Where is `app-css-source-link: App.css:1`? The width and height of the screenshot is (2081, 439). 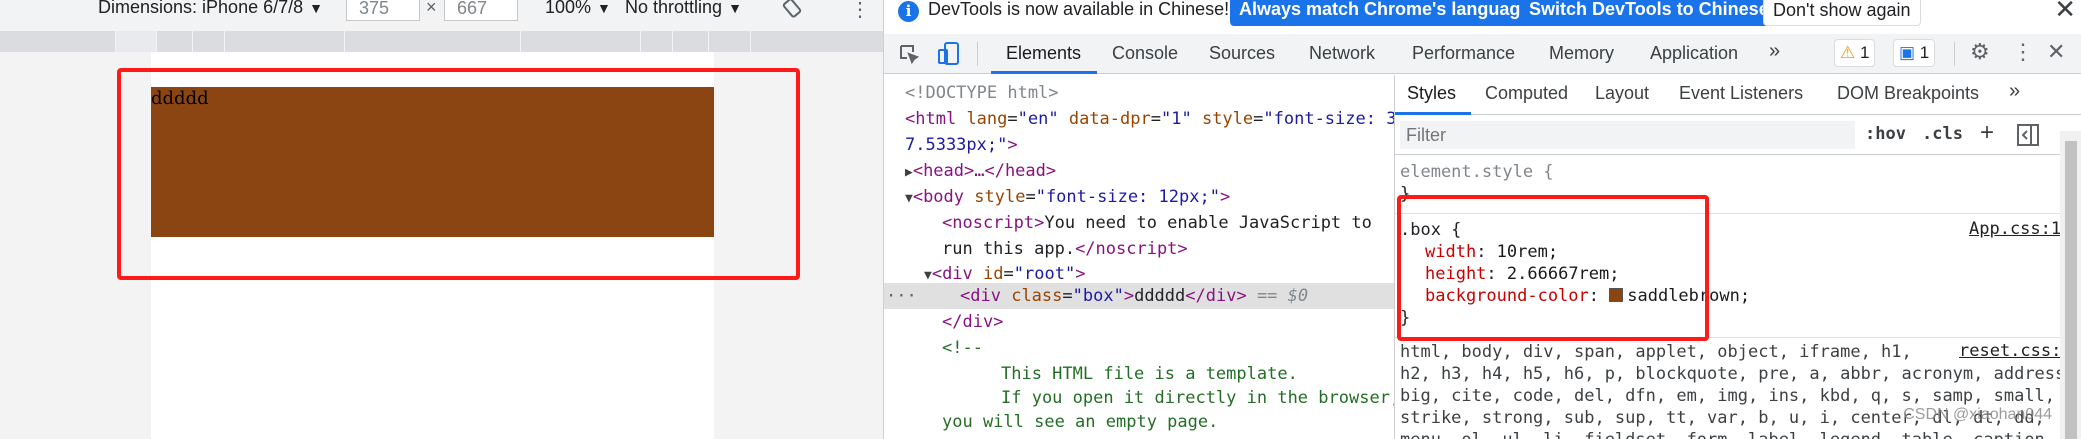 app-css-source-link: App.css:1 is located at coordinates (2015, 229).